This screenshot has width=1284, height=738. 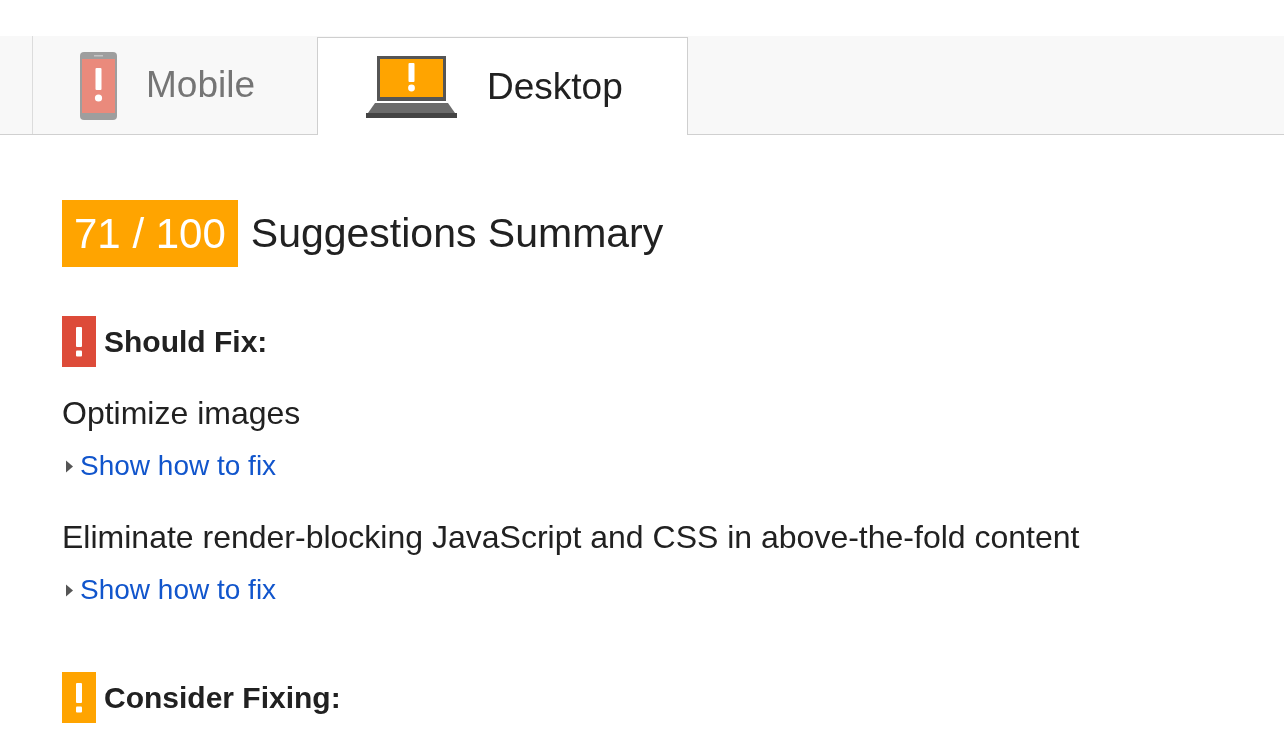 I want to click on laptop-icon, so click(x=411, y=86).